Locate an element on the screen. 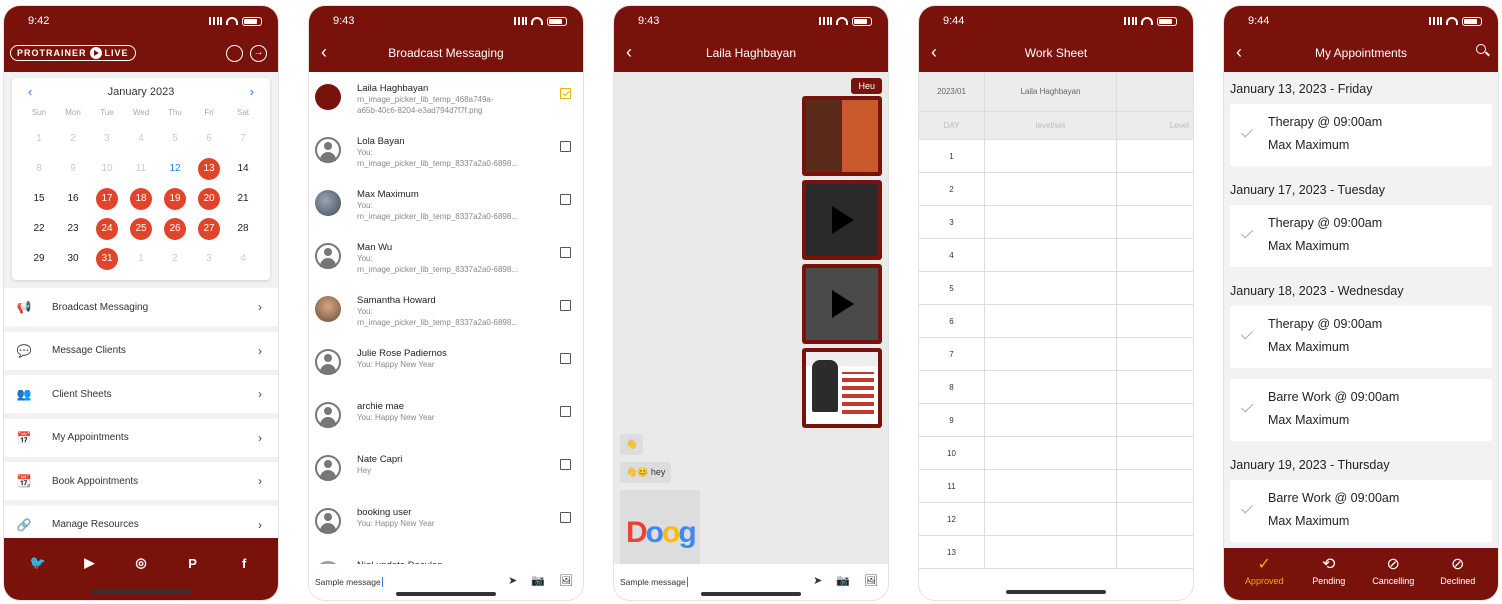  instagram-icon: ◎ is located at coordinates (141, 563).